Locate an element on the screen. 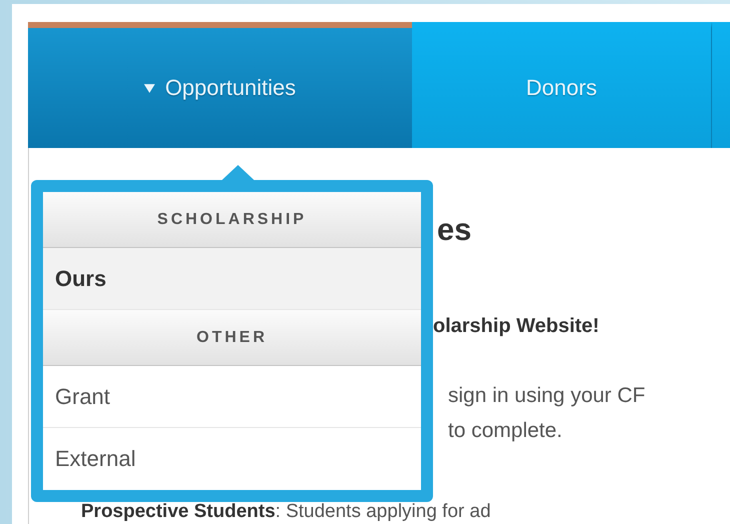 The width and height of the screenshot is (730, 524). menu-section-header: OTHER is located at coordinates (232, 338).